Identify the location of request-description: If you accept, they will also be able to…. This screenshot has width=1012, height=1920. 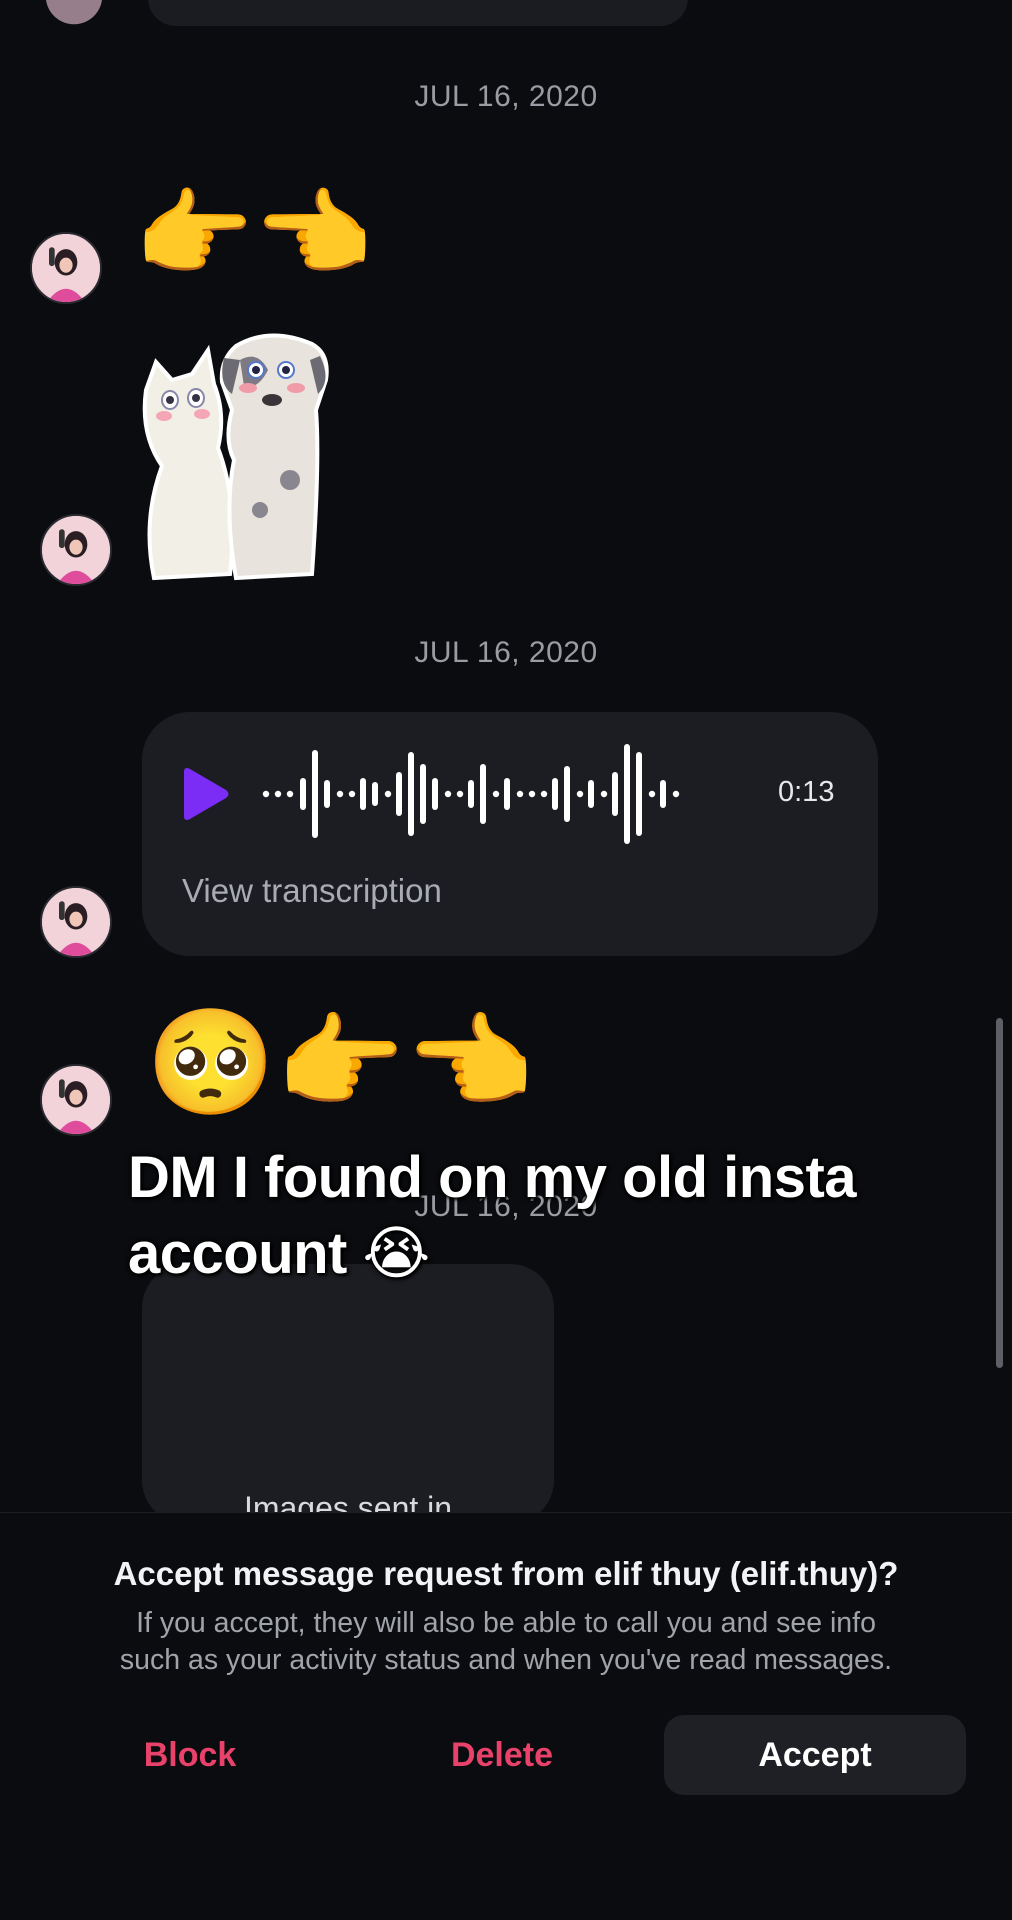
(506, 1642).